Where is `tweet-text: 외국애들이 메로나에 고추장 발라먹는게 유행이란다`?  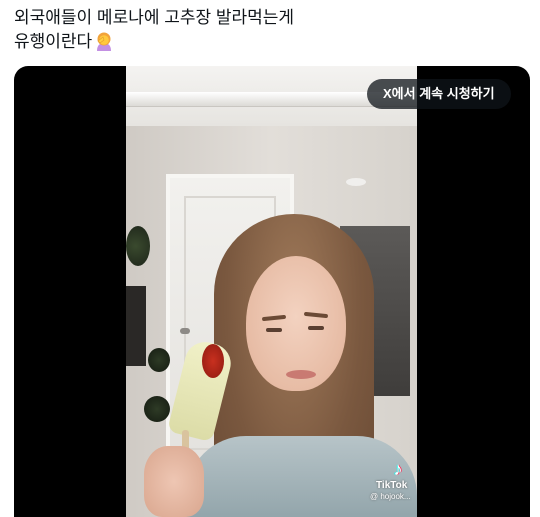 tweet-text: 외국애들이 메로나에 고추장 발라먹는게 유행이란다 is located at coordinates (264, 30).